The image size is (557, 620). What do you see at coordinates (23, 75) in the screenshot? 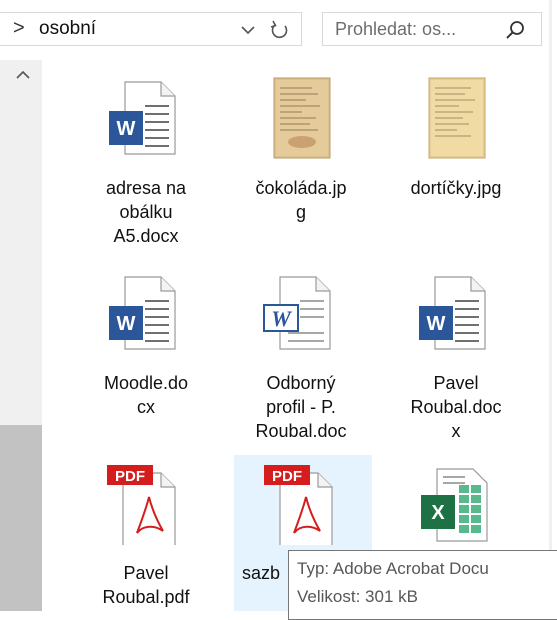
I see `scroll-up-arrow-icon` at bounding box center [23, 75].